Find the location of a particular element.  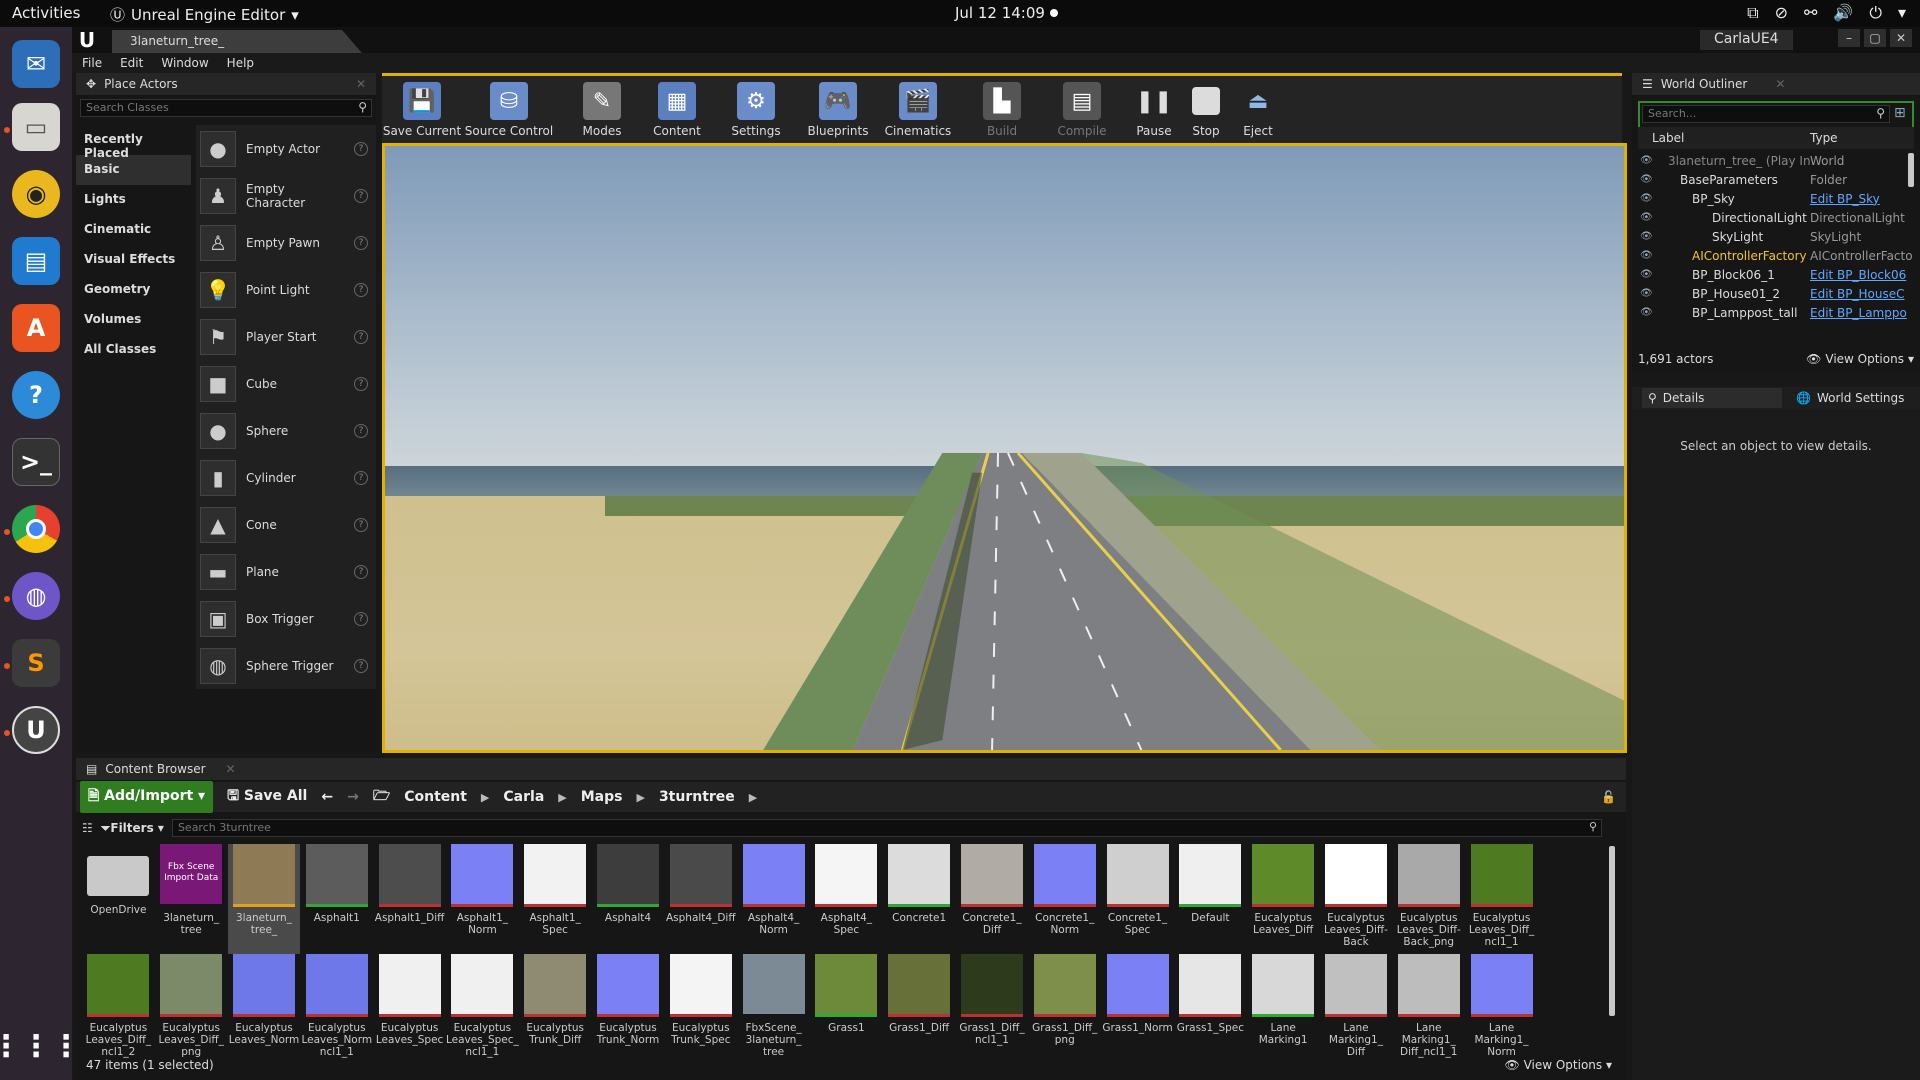

asset-tile: Grass1 is located at coordinates (846, 1009).